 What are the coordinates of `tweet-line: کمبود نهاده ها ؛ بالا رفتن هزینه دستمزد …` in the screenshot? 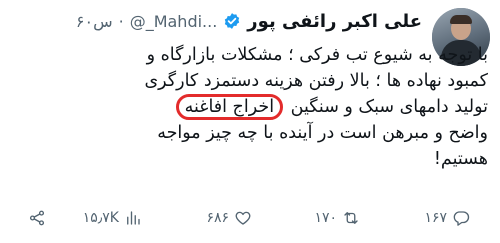 It's located at (316, 81).